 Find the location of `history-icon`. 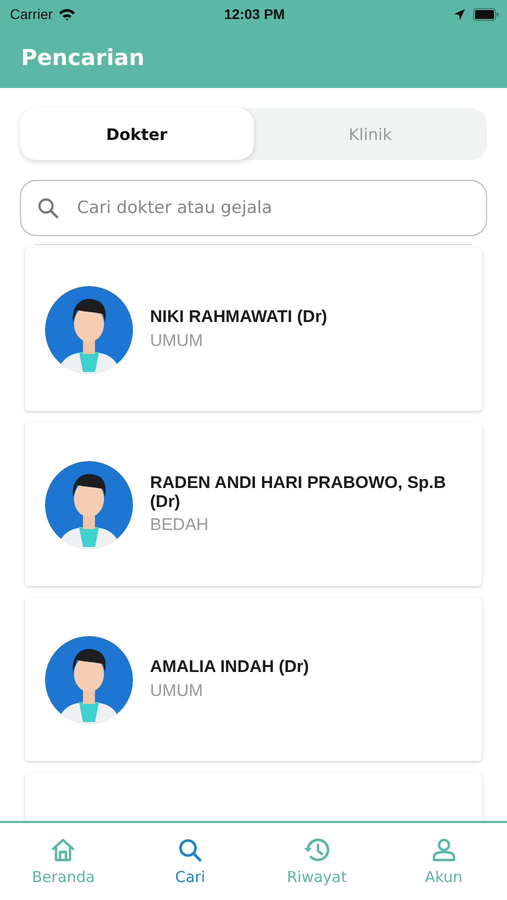

history-icon is located at coordinates (316, 850).